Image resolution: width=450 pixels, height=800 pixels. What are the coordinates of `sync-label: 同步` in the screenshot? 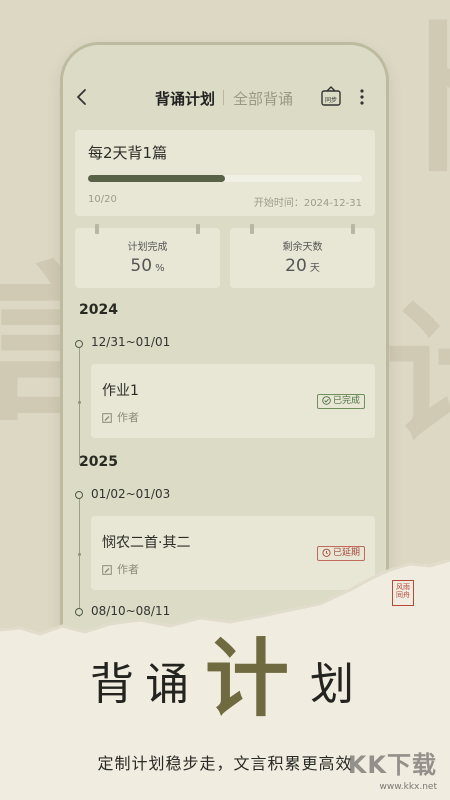 It's located at (331, 100).